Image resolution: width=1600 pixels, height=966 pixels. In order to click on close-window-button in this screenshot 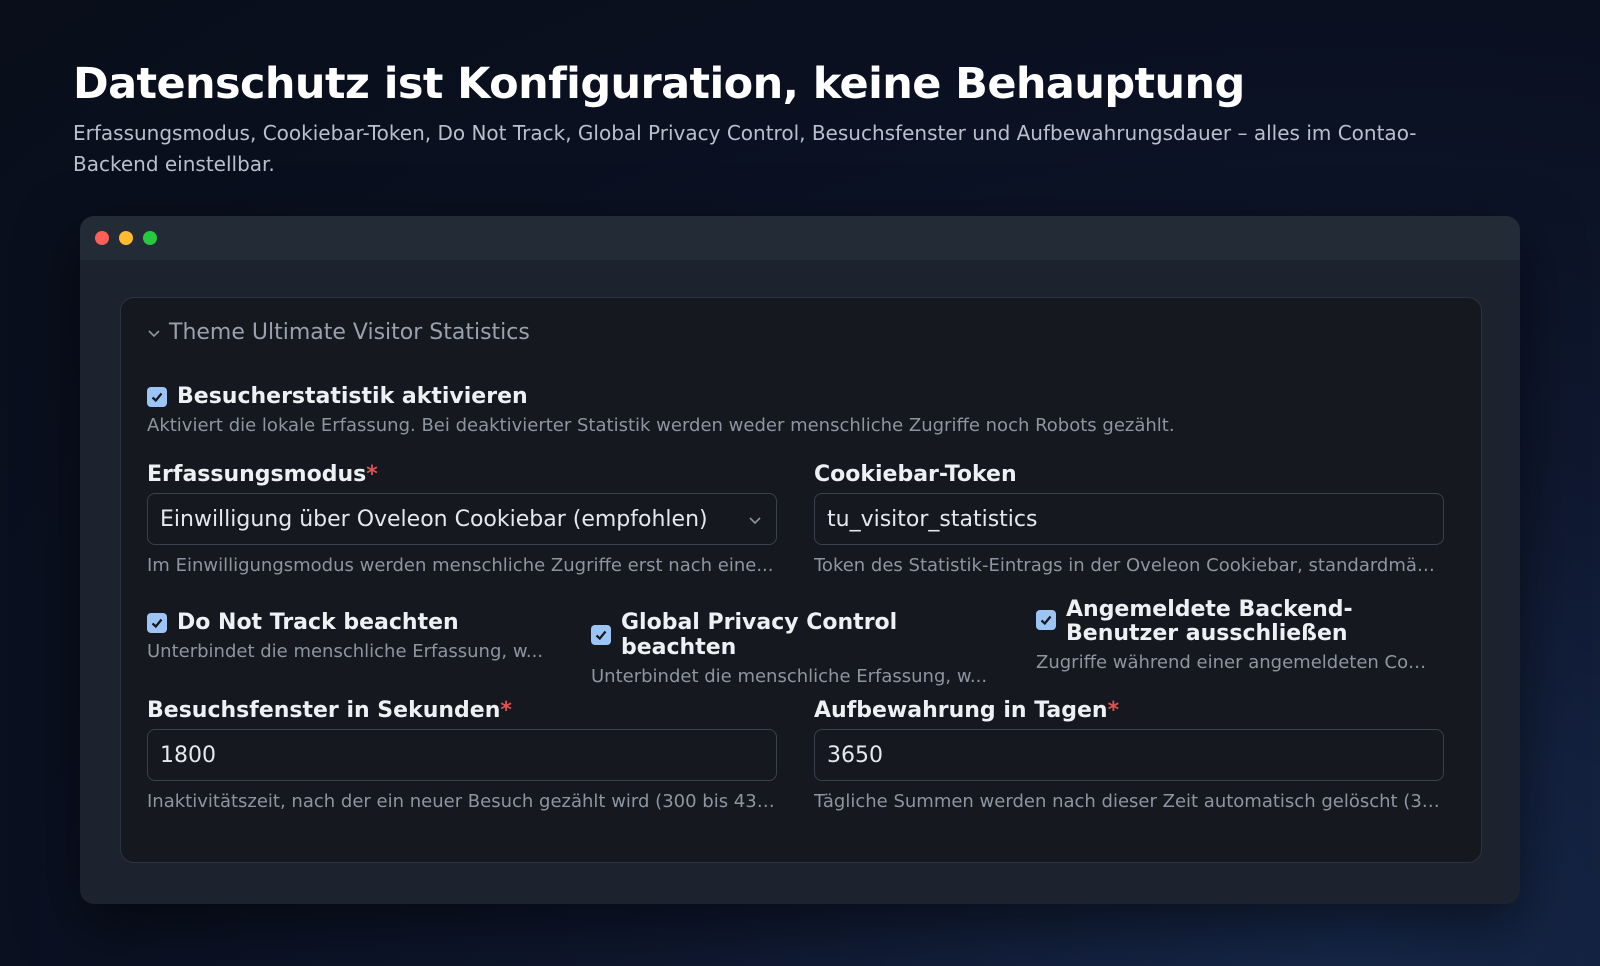, I will do `click(102, 238)`.